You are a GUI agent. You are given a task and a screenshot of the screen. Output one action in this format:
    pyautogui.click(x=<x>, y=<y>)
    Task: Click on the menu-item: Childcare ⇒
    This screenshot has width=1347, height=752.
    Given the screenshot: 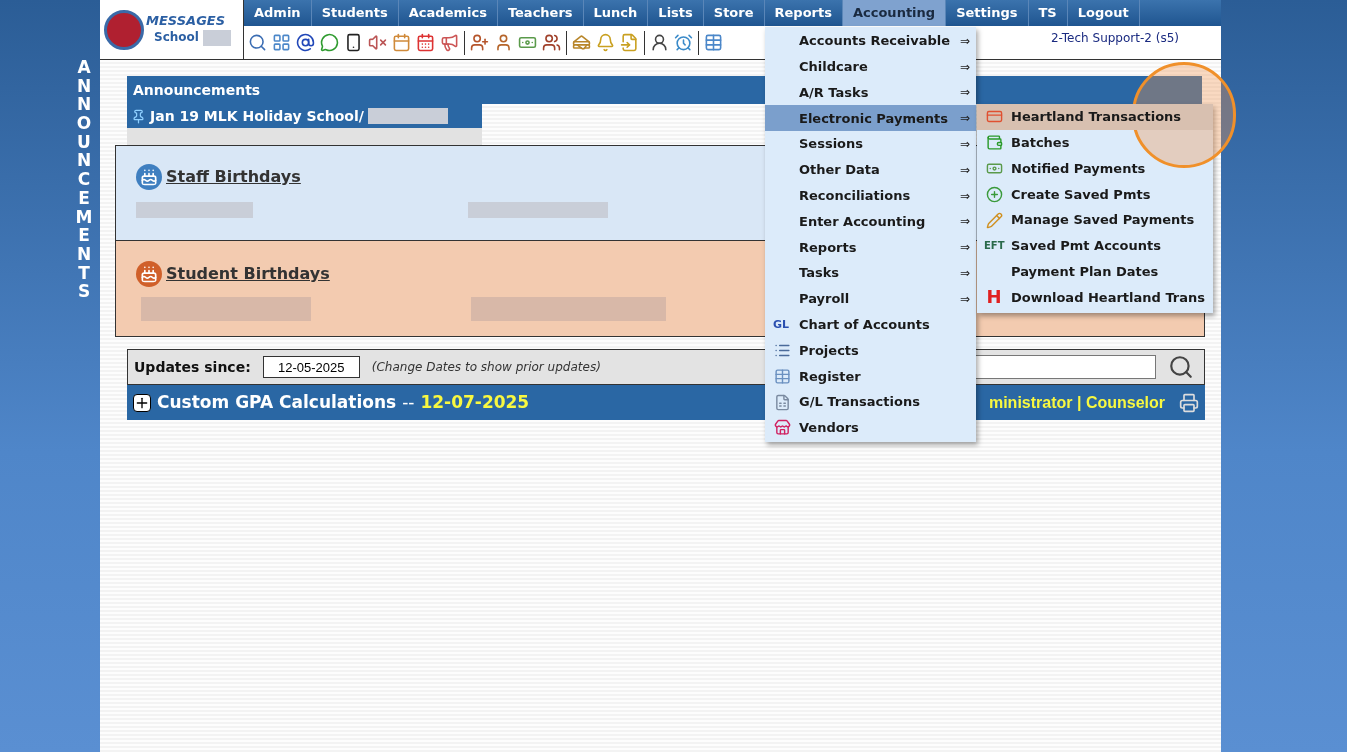 What is the action you would take?
    pyautogui.click(x=870, y=66)
    